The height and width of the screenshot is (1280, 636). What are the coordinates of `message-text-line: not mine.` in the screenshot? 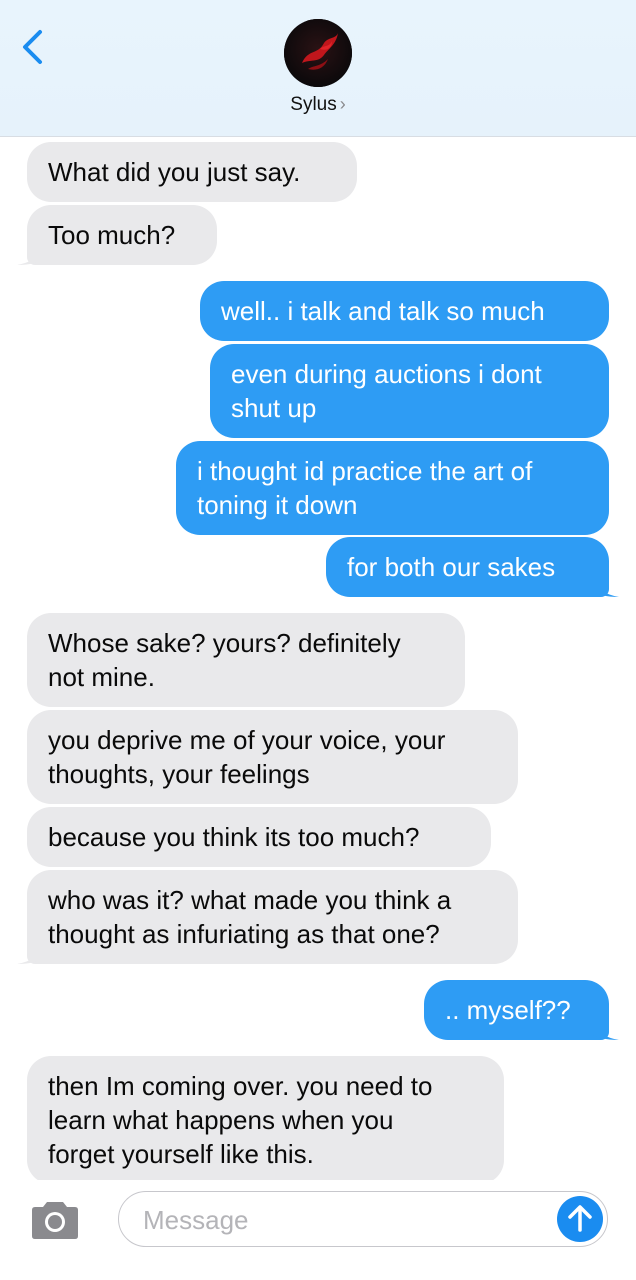 It's located at (101, 677).